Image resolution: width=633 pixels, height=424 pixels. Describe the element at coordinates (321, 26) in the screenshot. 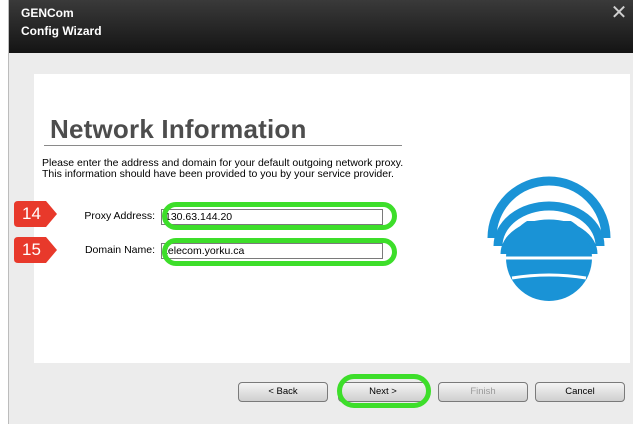

I see `title-bar: GENCom Config Wizard ✕` at that location.